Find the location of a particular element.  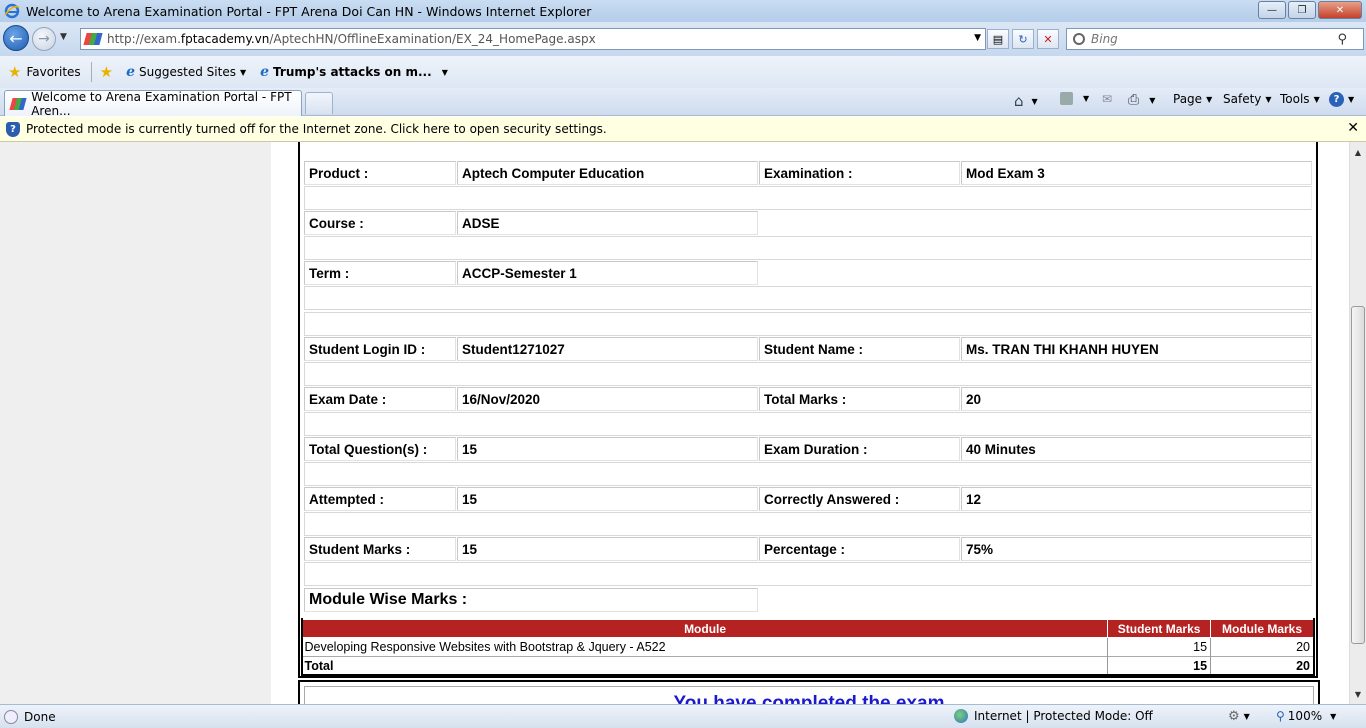

mail-icon: ✉ is located at coordinates (1107, 99).